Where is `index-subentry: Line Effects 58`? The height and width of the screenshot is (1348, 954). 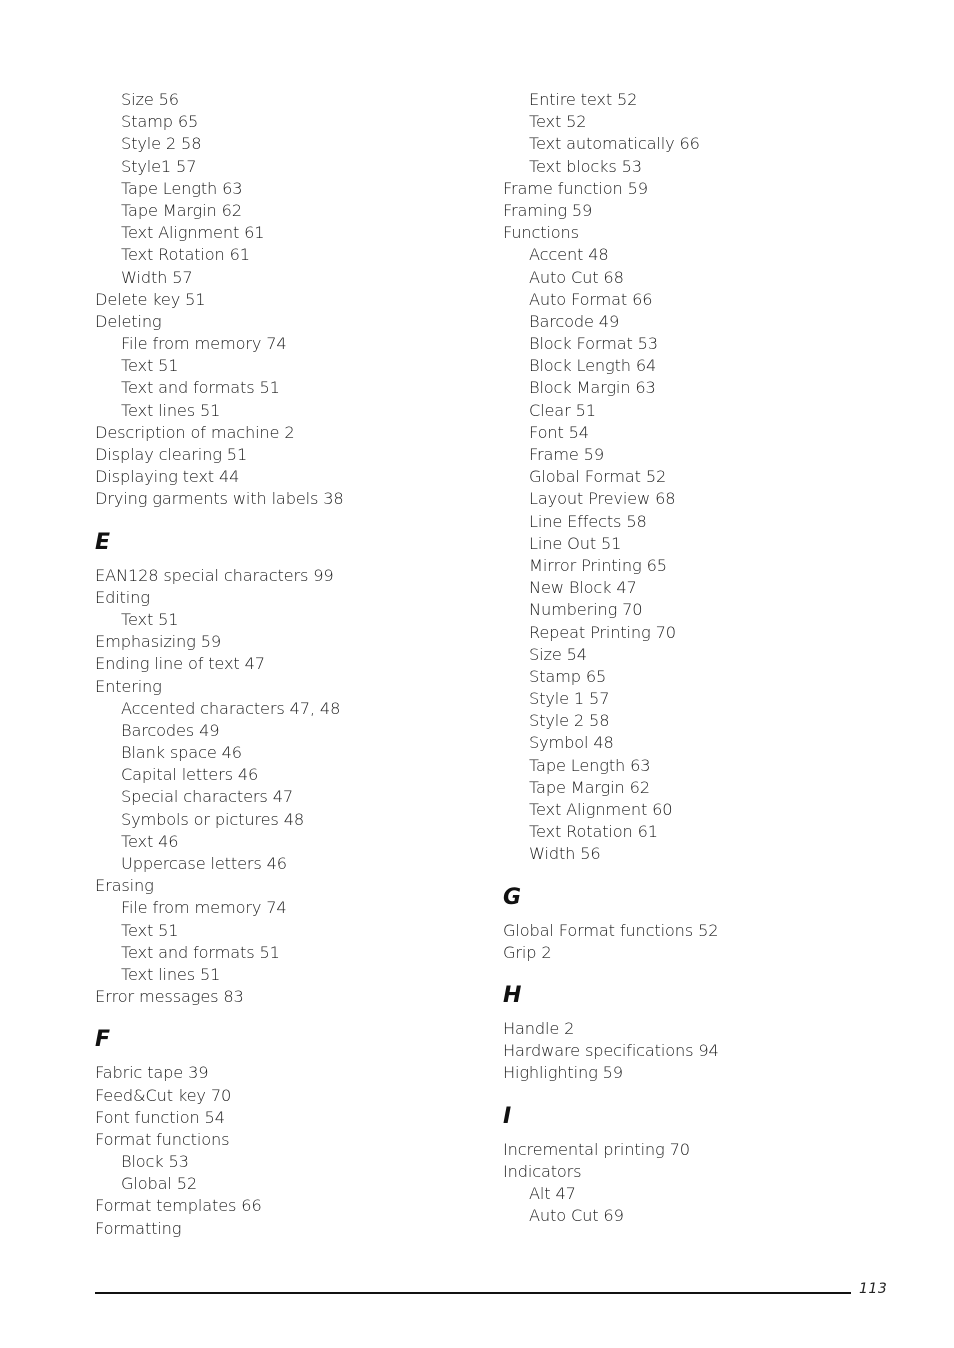 index-subentry: Line Effects 58 is located at coordinates (588, 521).